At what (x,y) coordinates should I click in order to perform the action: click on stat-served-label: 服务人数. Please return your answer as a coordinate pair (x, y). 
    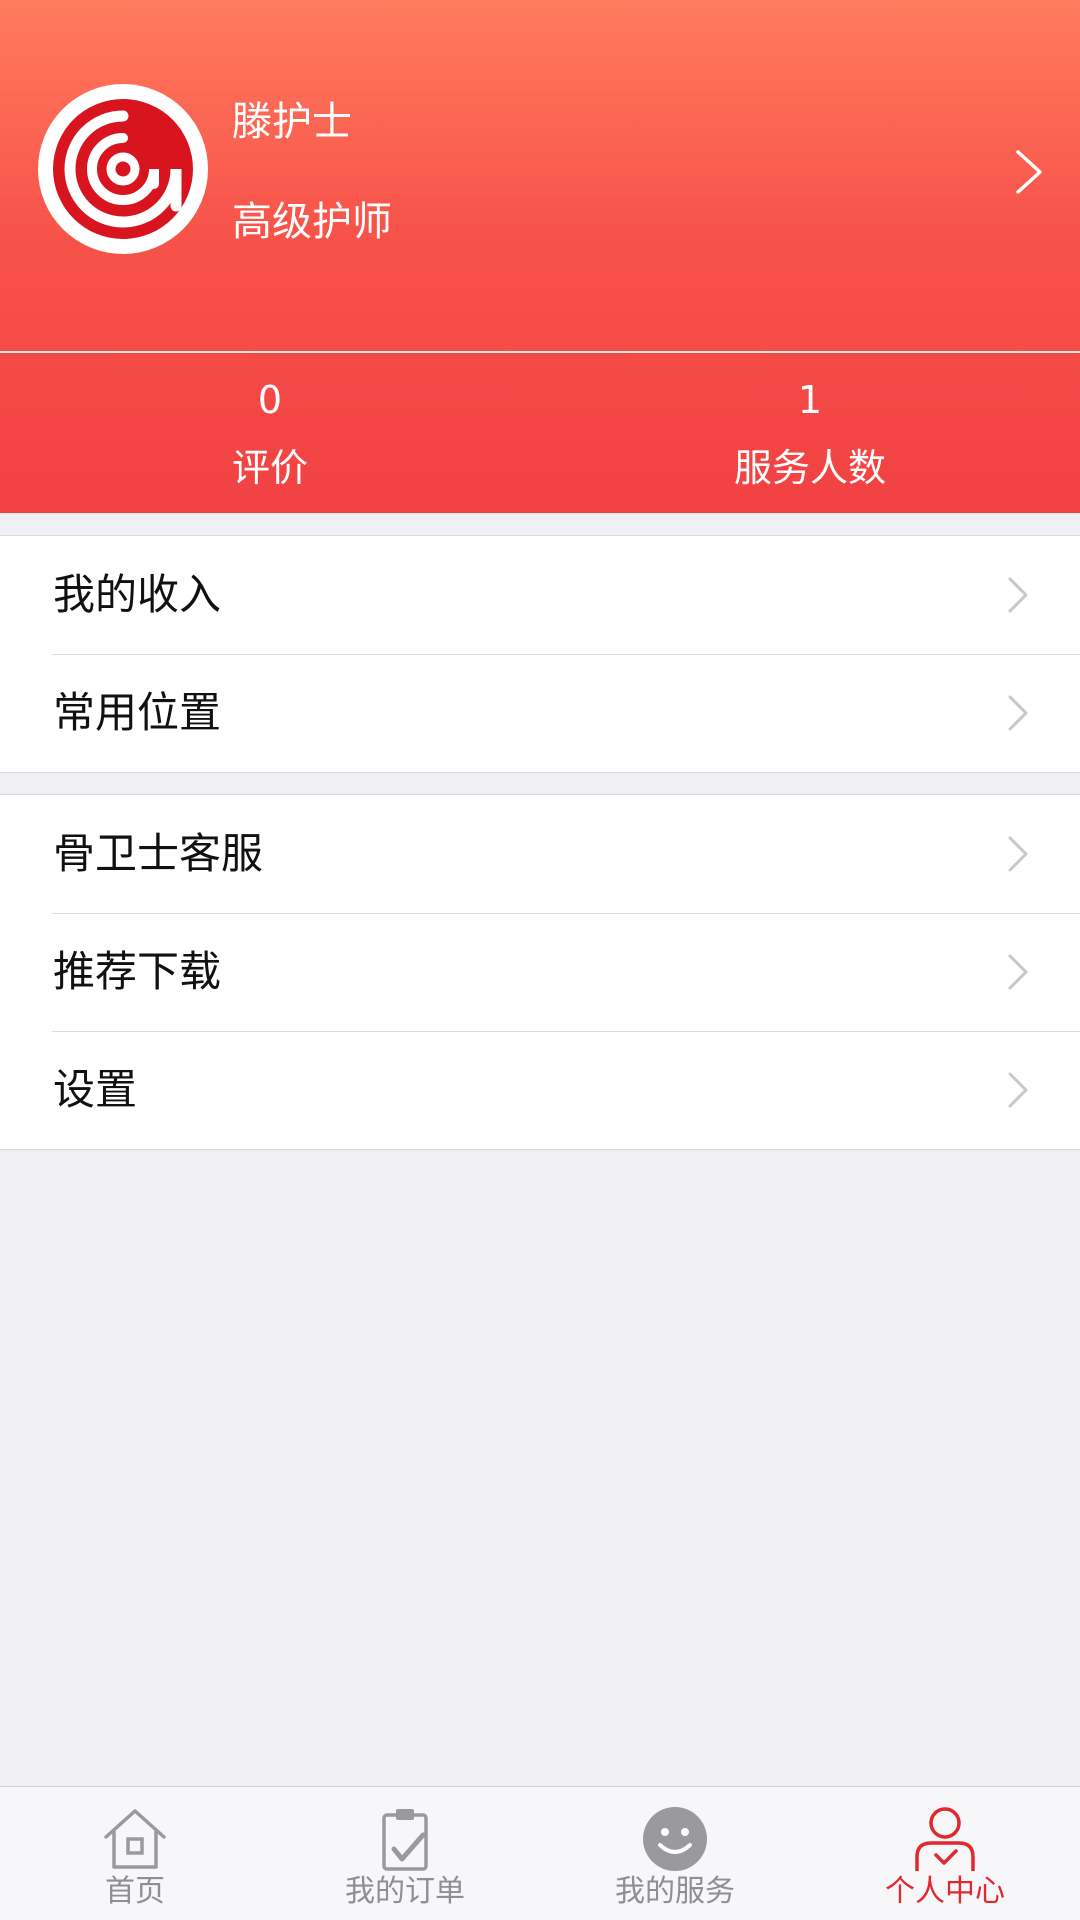
    Looking at the image, I should click on (809, 468).